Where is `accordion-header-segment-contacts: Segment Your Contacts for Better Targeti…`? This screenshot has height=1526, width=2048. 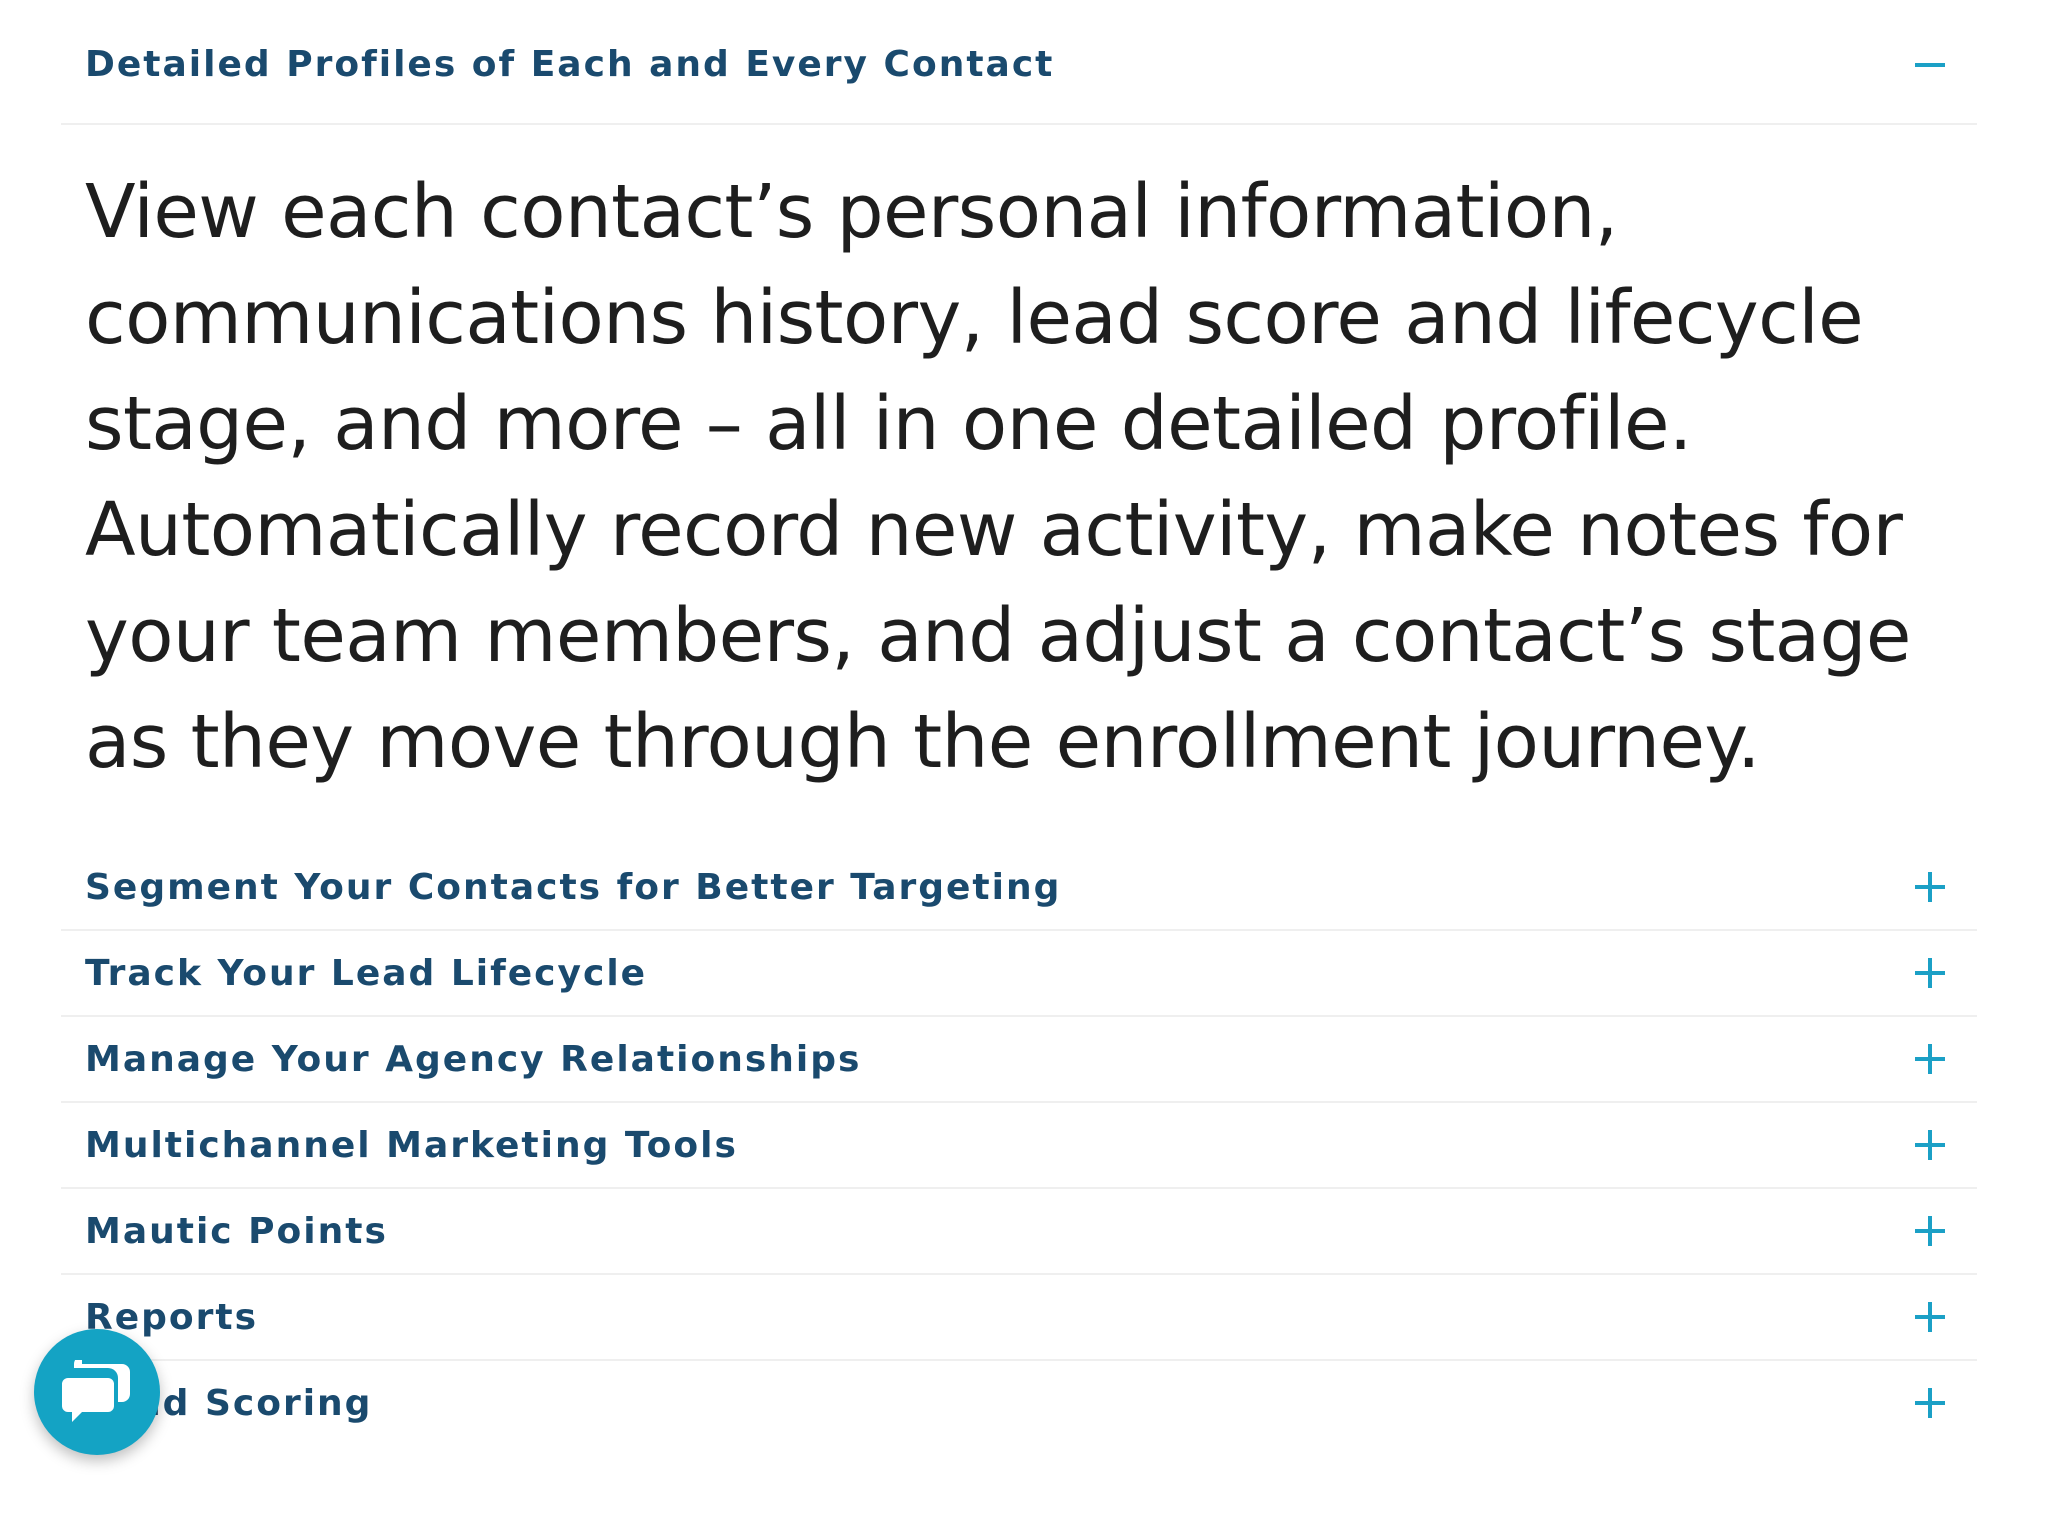
accordion-header-segment-contacts: Segment Your Contacts for Better Targeti… is located at coordinates (1019, 887).